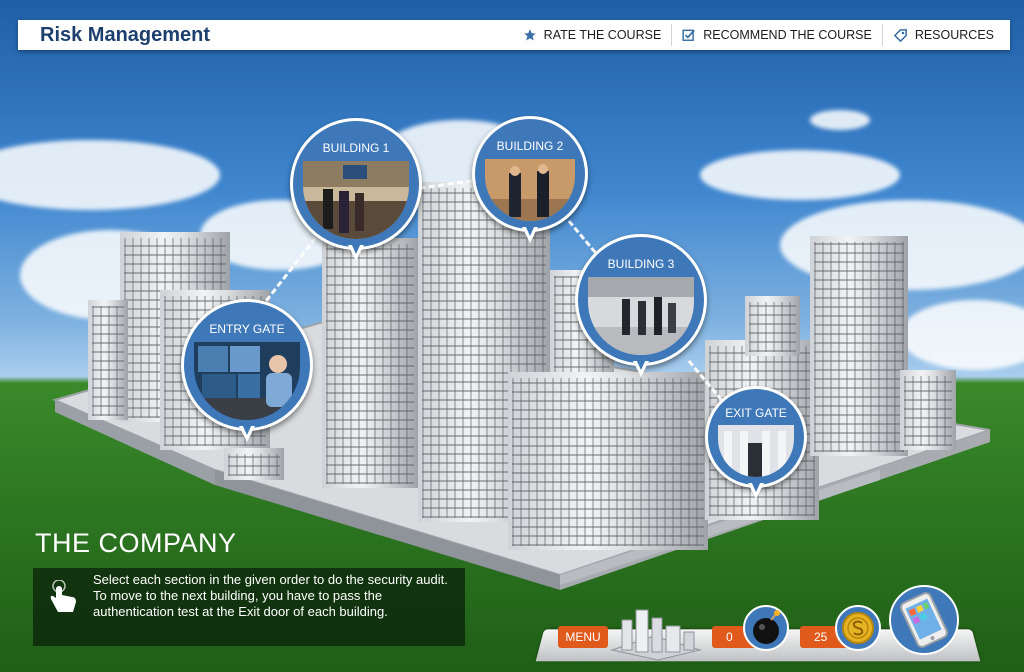 This screenshot has height=672, width=1024. What do you see at coordinates (602, 35) in the screenshot?
I see `rate-course-label: RATE THE COURSE` at bounding box center [602, 35].